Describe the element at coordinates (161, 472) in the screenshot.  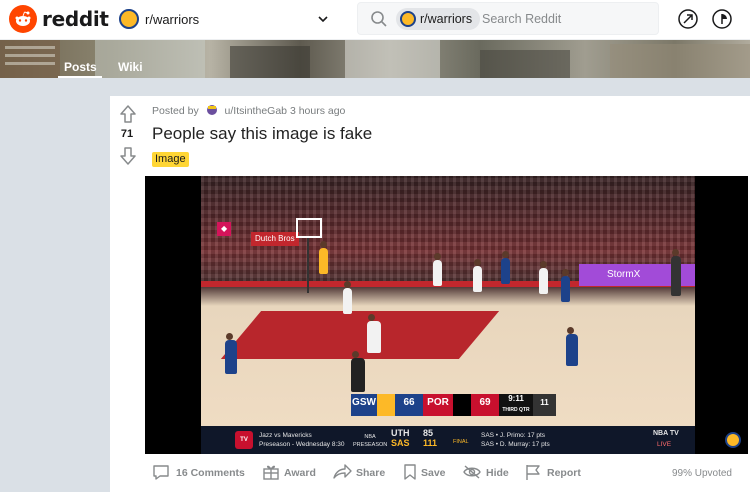
I see `comment-icon` at that location.